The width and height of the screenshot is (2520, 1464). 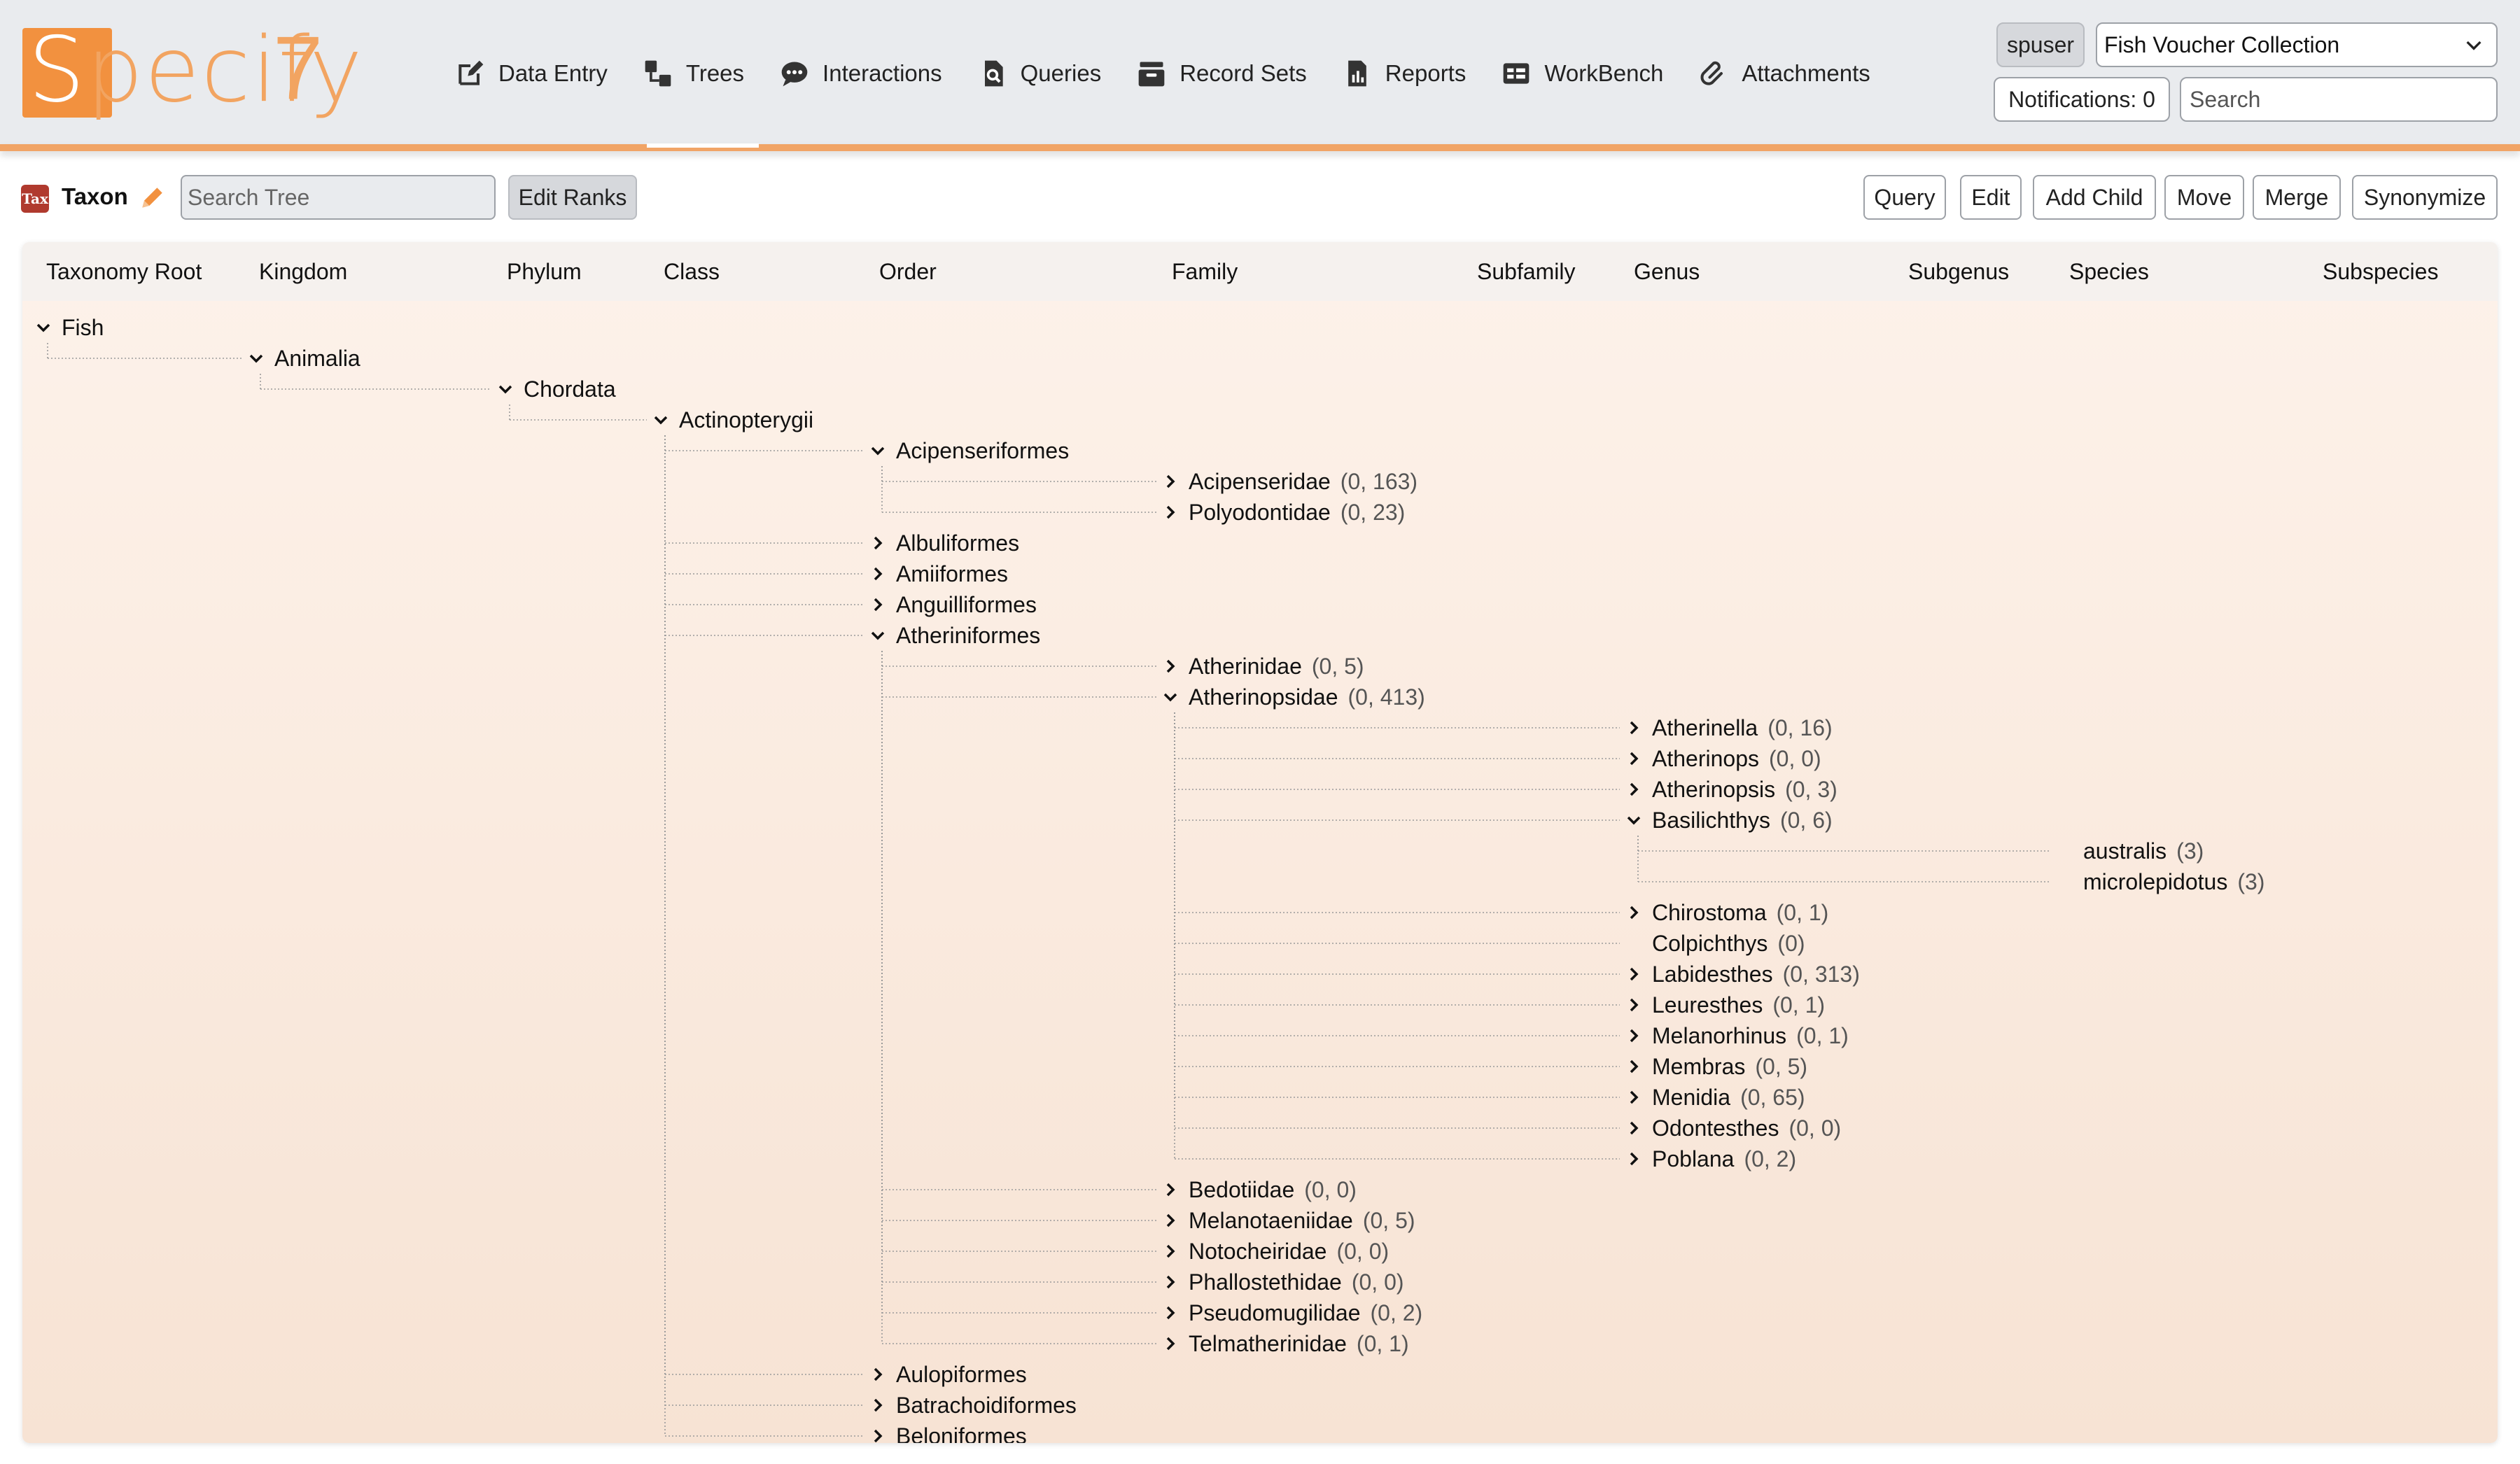 I want to click on tree-node: Basilichthys (0, 6), so click(x=1729, y=820).